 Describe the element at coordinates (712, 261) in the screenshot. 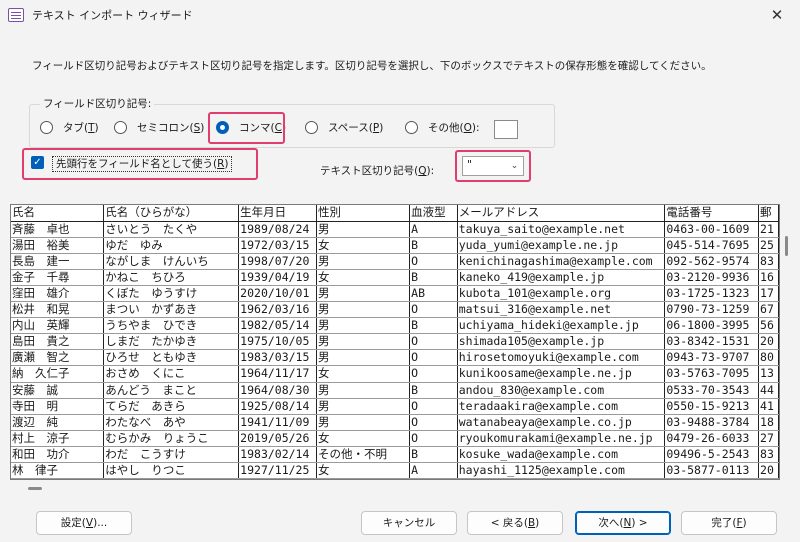

I see `table-cell: 092-562-9574` at that location.